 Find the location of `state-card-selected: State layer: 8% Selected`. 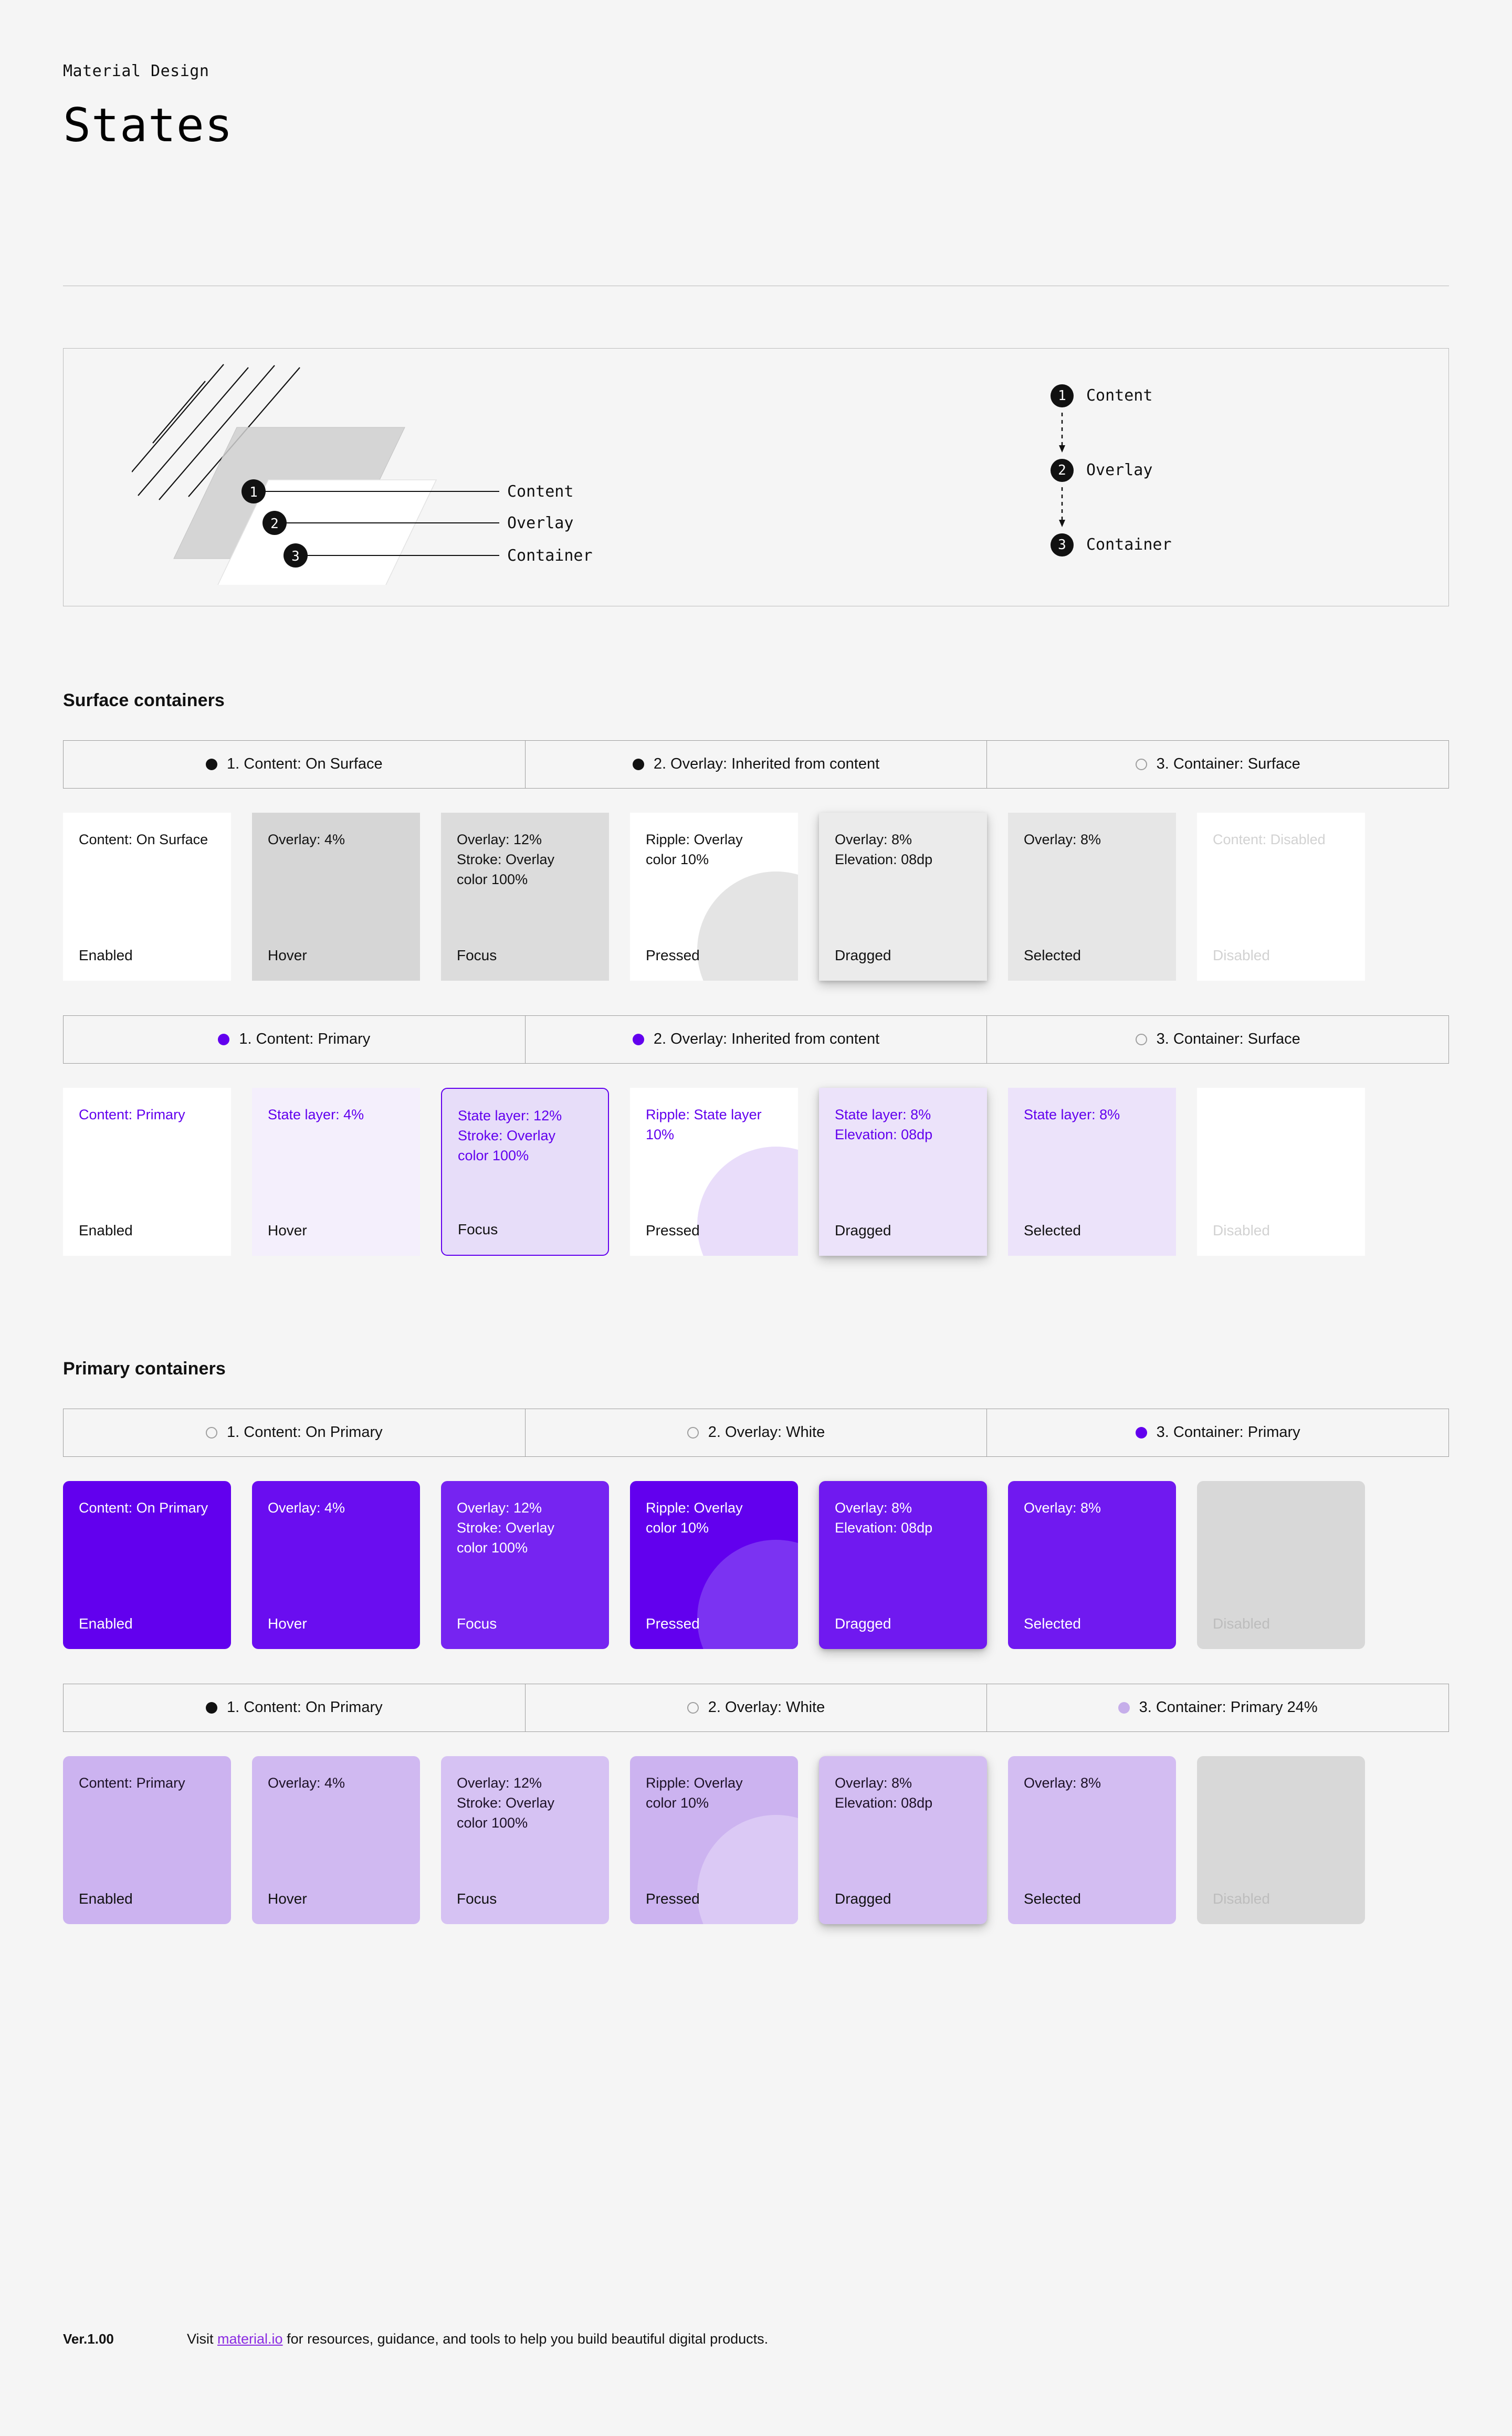

state-card-selected: State layer: 8% Selected is located at coordinates (1092, 1171).